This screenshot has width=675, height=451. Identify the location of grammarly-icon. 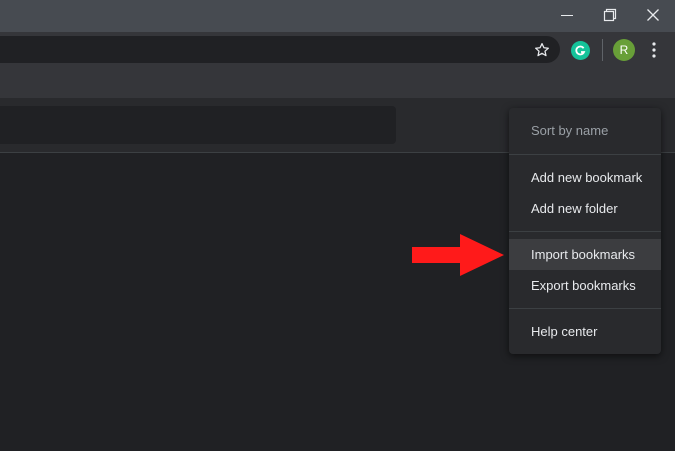
(580, 50).